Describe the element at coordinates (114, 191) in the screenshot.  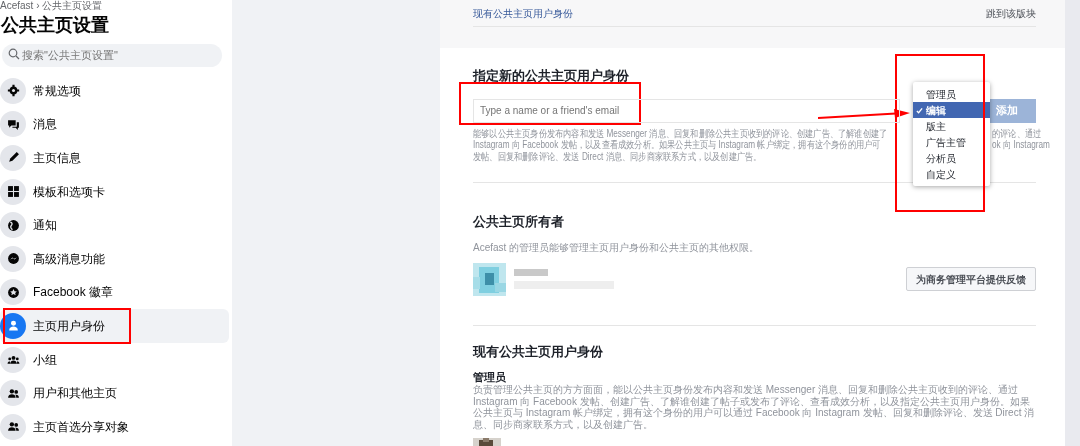
I see `sidebar-item: 模板和选项卡` at that location.